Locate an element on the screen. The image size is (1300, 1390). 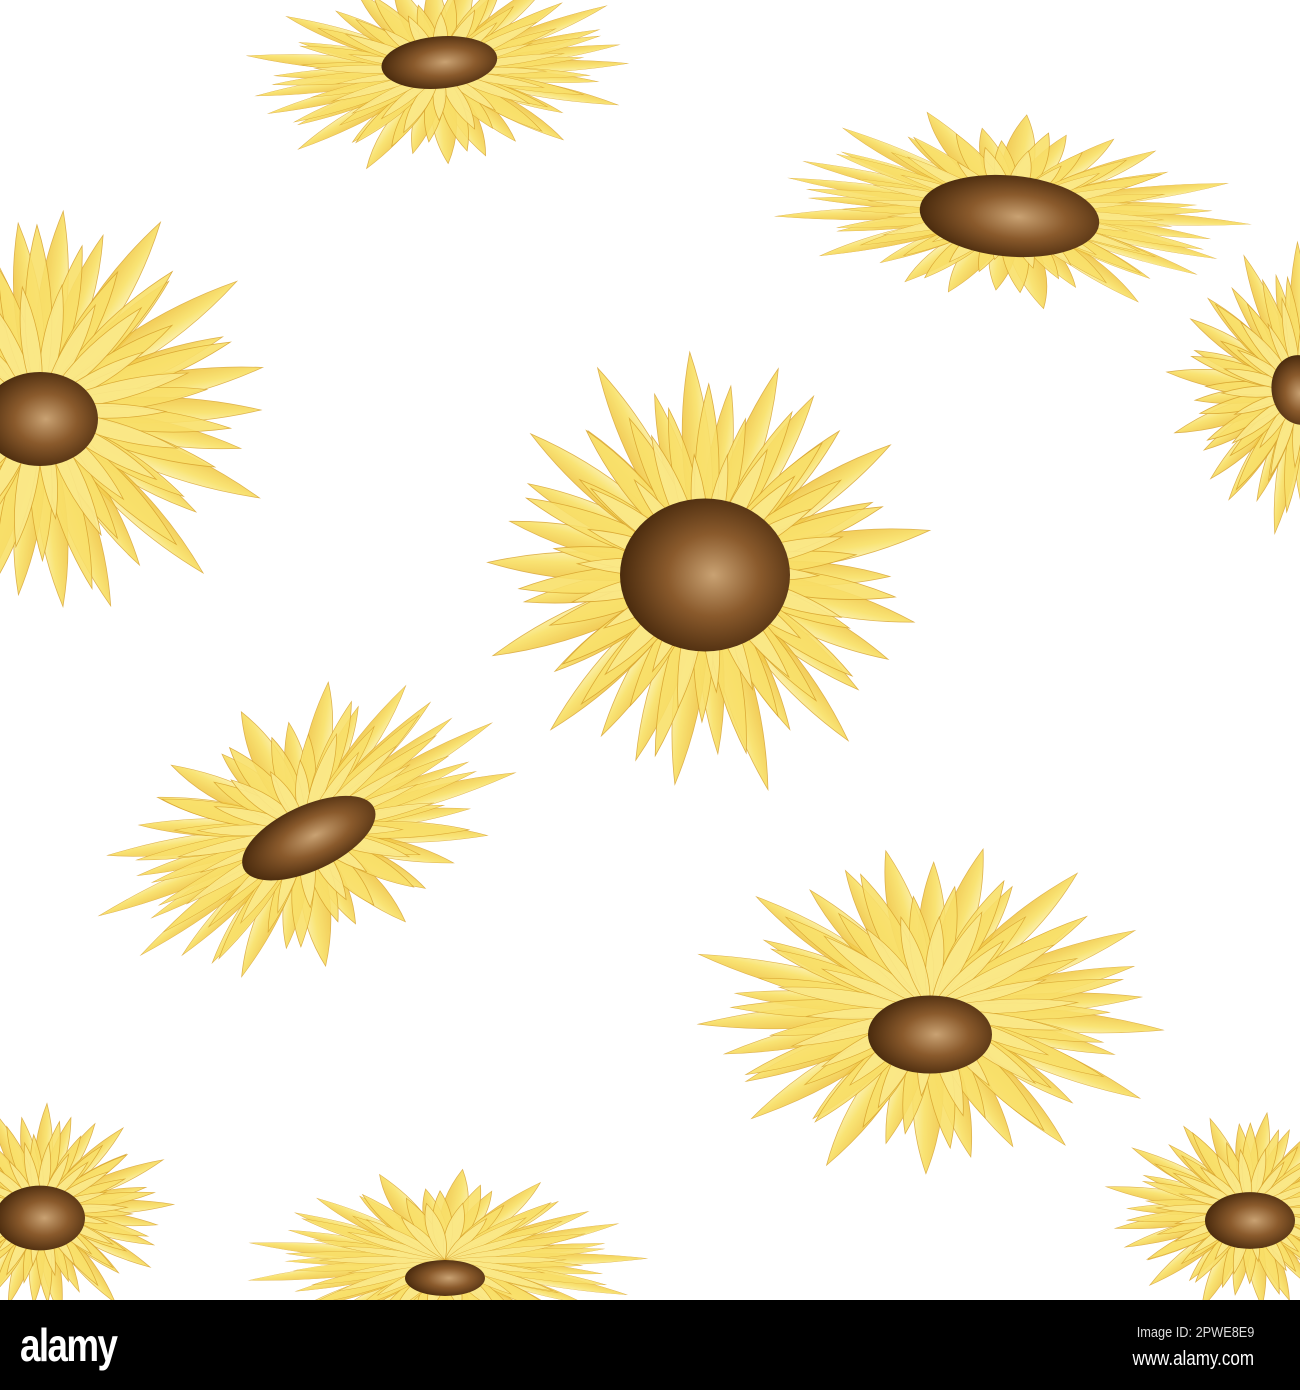
website-url: www.alamy.com is located at coordinates (1193, 1359).